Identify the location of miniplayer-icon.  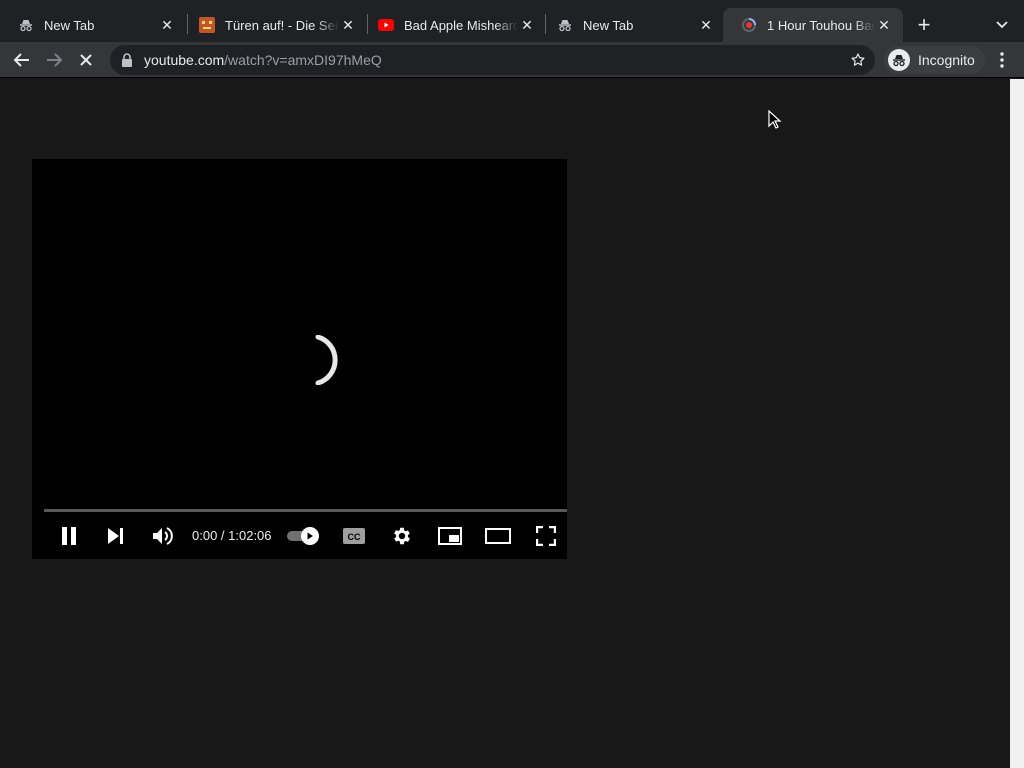
(450, 536).